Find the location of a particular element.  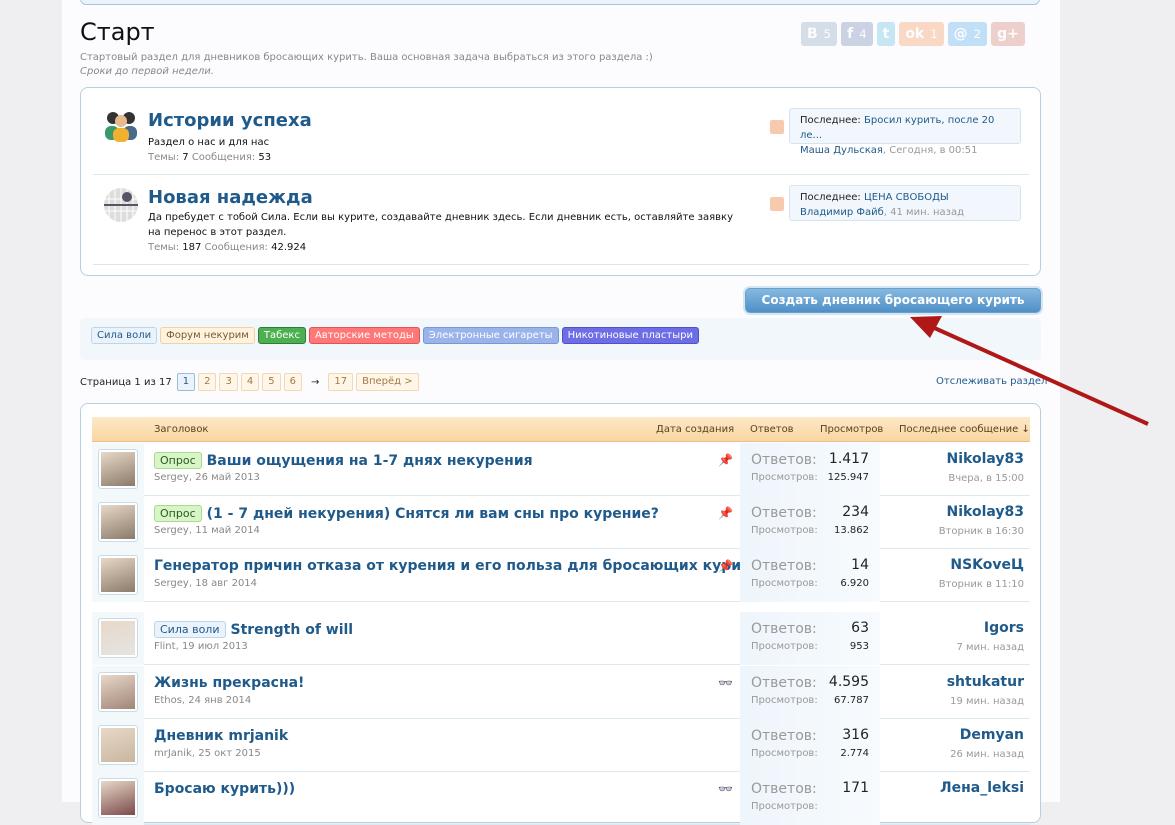

thread-title: Дневник mrjanik is located at coordinates (221, 736).